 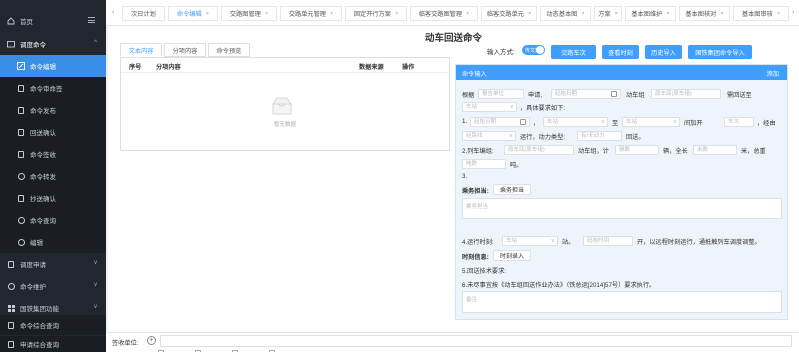 What do you see at coordinates (249, 13) in the screenshot?
I see `tab-route-graph: 交路图管理 ×` at bounding box center [249, 13].